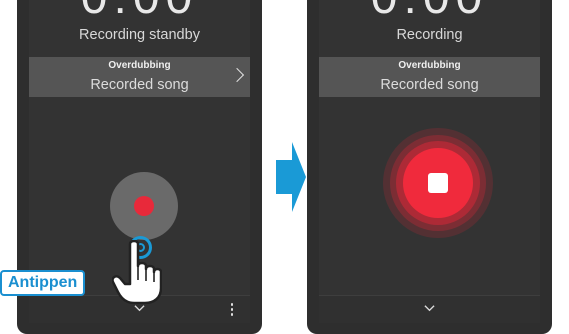 This screenshot has width=569, height=334. Describe the element at coordinates (137, 272) in the screenshot. I see `tap-hand-icon` at that location.